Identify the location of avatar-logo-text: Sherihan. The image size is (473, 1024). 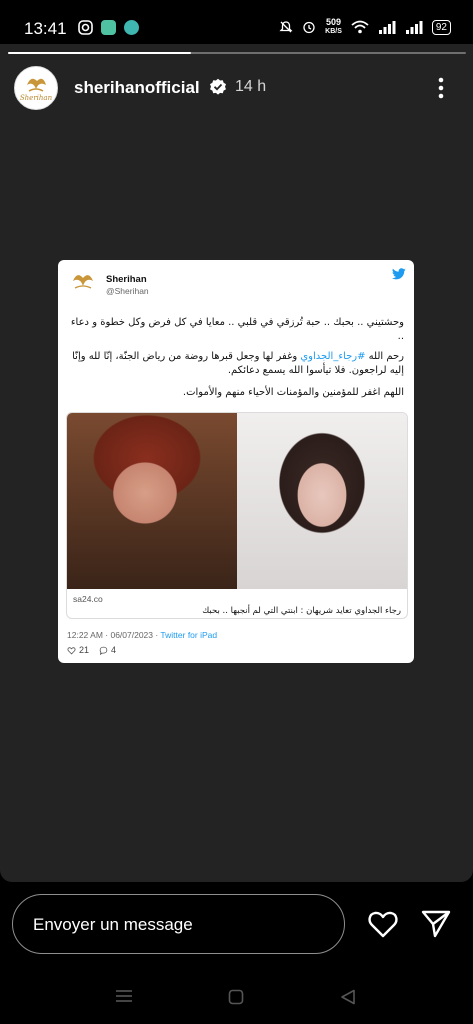
(36, 98).